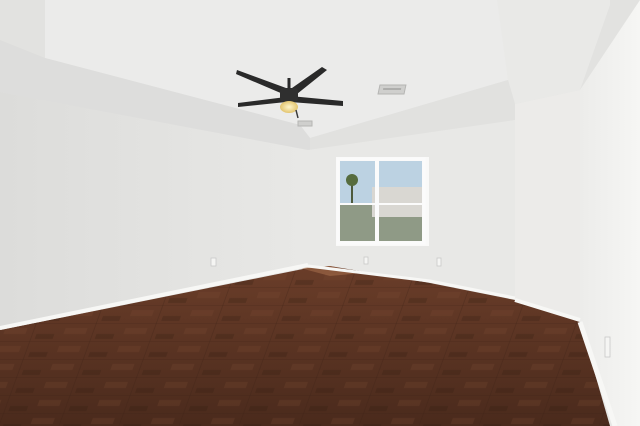  Describe the element at coordinates (547, 206) in the screenshot. I see `right-column` at that location.